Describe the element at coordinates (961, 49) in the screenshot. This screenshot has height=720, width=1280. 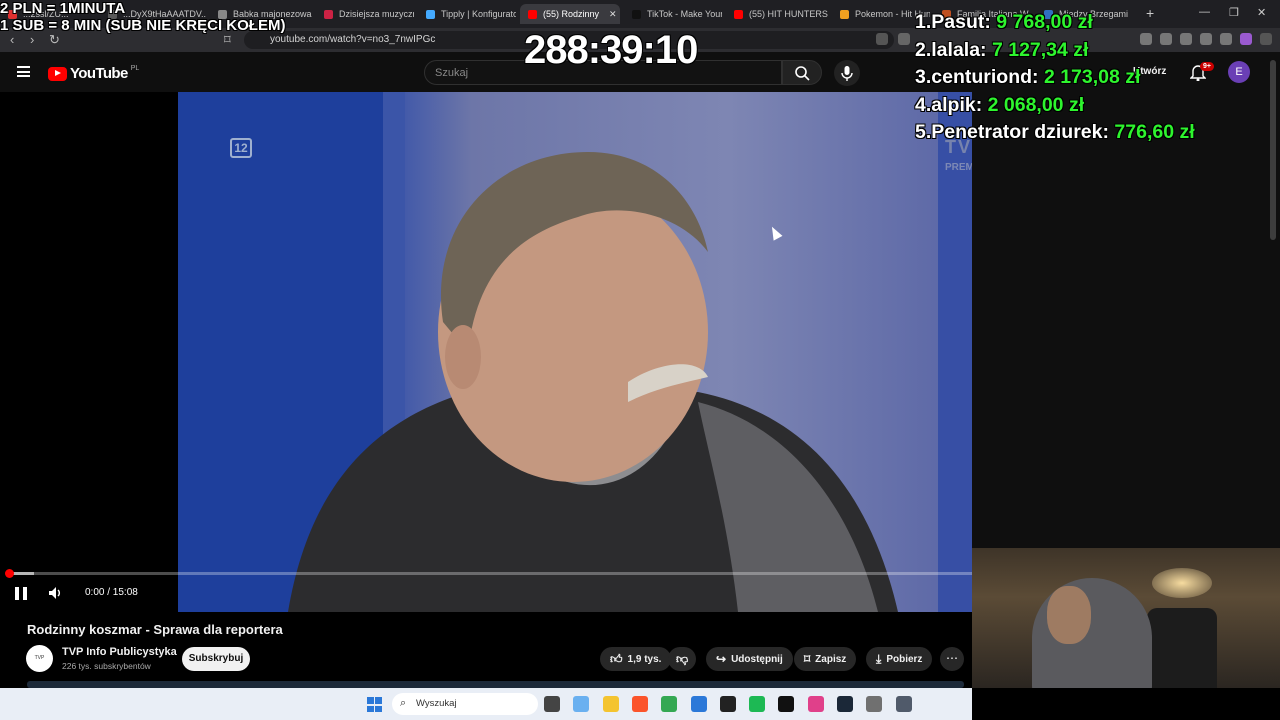
I see `leaderboard-donor-name: lalala:` at that location.